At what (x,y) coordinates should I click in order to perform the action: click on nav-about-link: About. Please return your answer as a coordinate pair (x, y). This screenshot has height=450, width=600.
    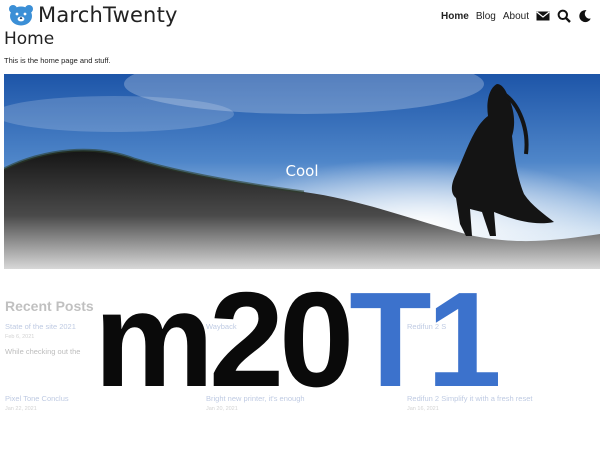
    Looking at the image, I should click on (516, 16).